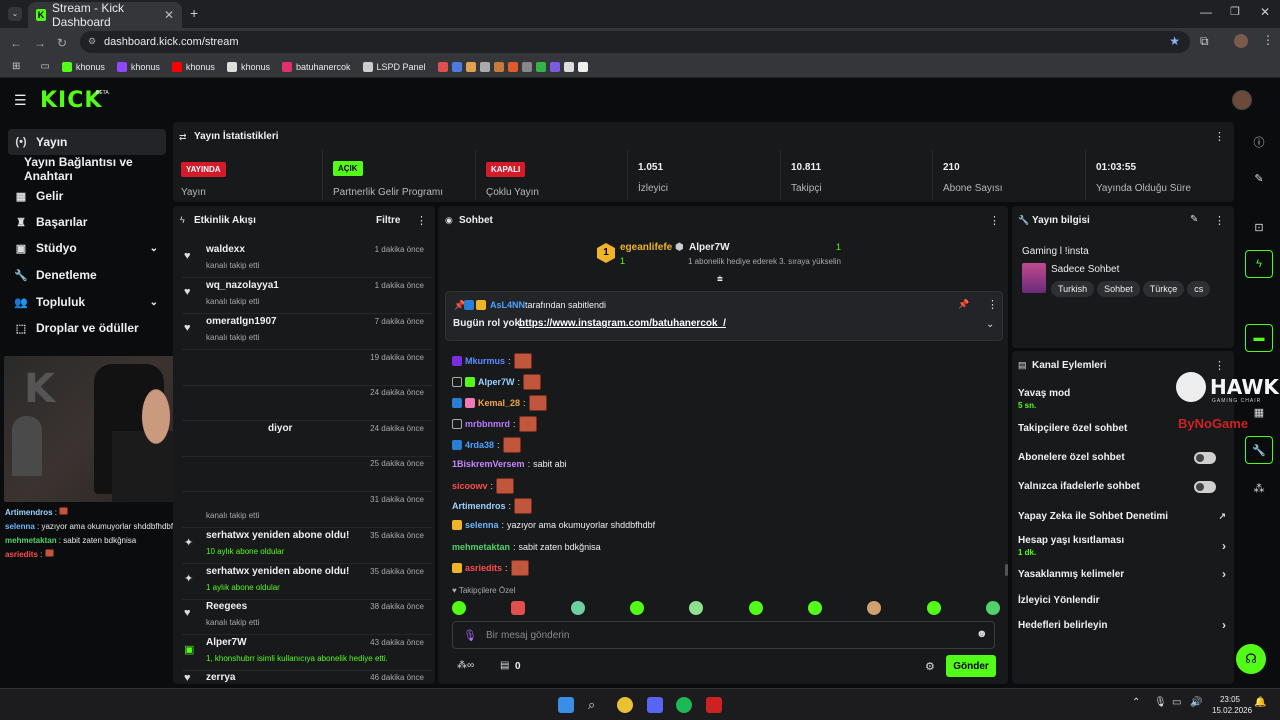 This screenshot has width=1280, height=720. I want to click on pinned-link: https://www.instagram.com/batuhanercok_/, so click(622, 323).